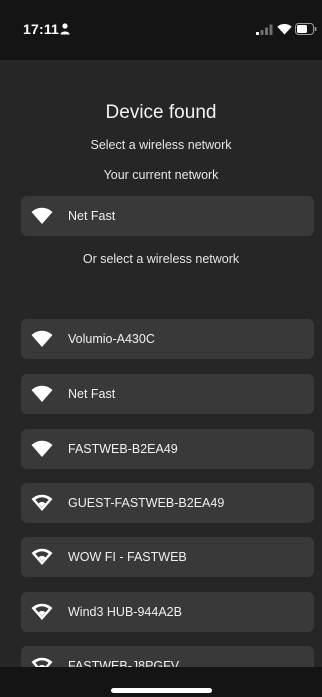  I want to click on network-item: Net Fast, so click(167, 394).